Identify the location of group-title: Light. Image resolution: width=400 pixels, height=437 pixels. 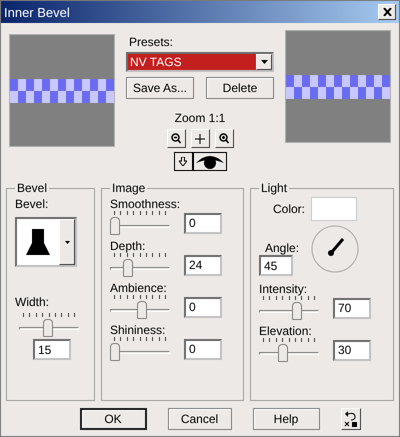
(274, 188).